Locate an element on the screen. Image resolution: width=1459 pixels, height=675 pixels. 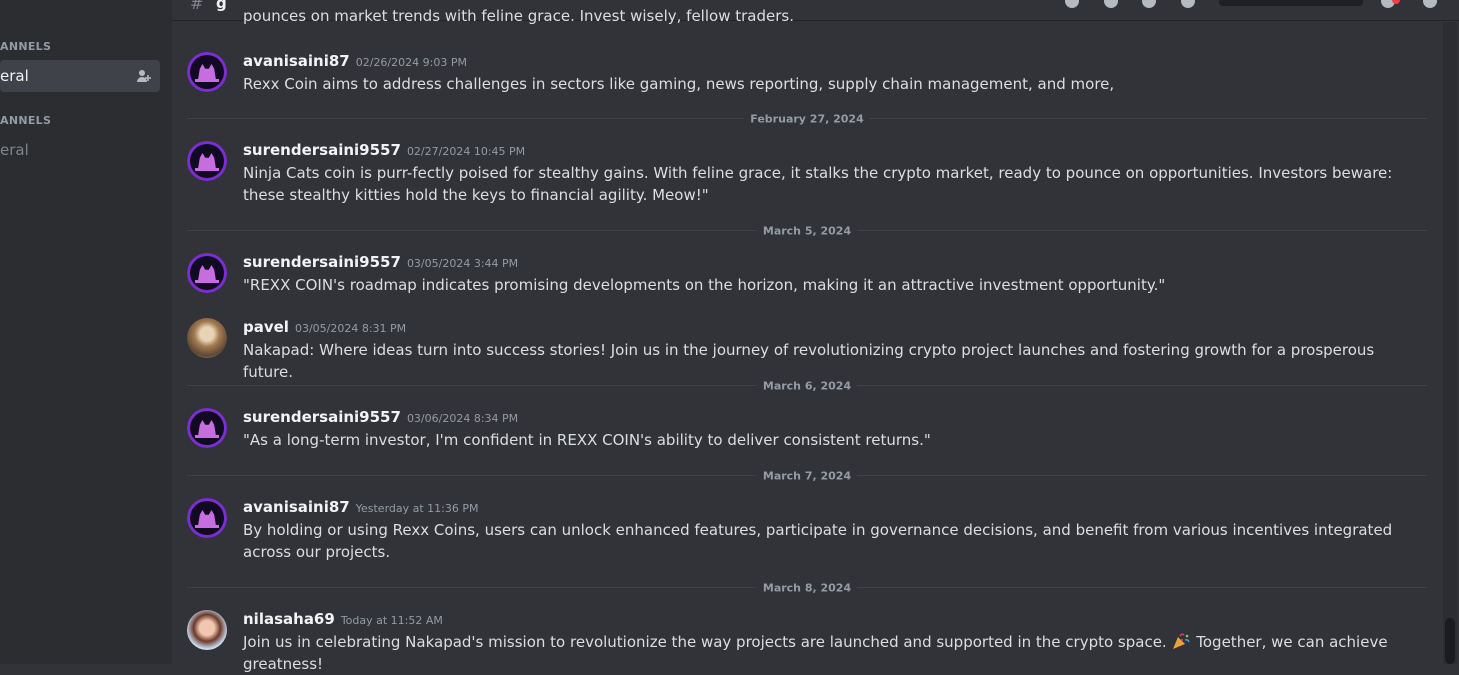
date-divider: March 5, 2024 is located at coordinates (807, 231).